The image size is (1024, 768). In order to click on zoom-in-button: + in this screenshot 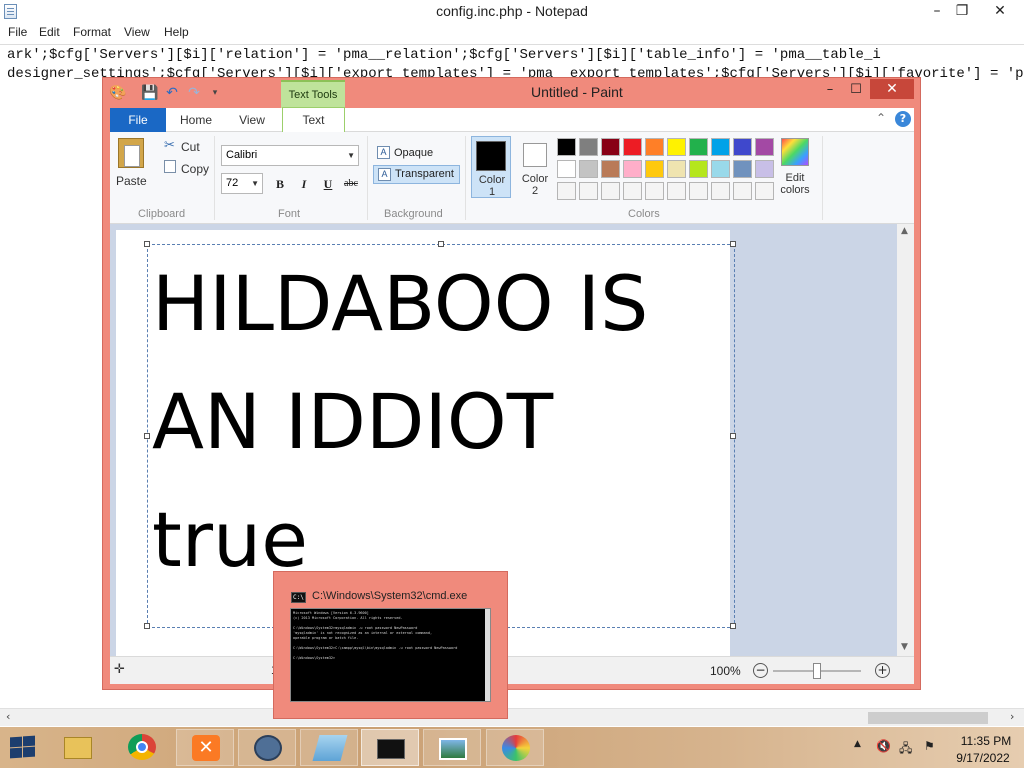, I will do `click(882, 670)`.